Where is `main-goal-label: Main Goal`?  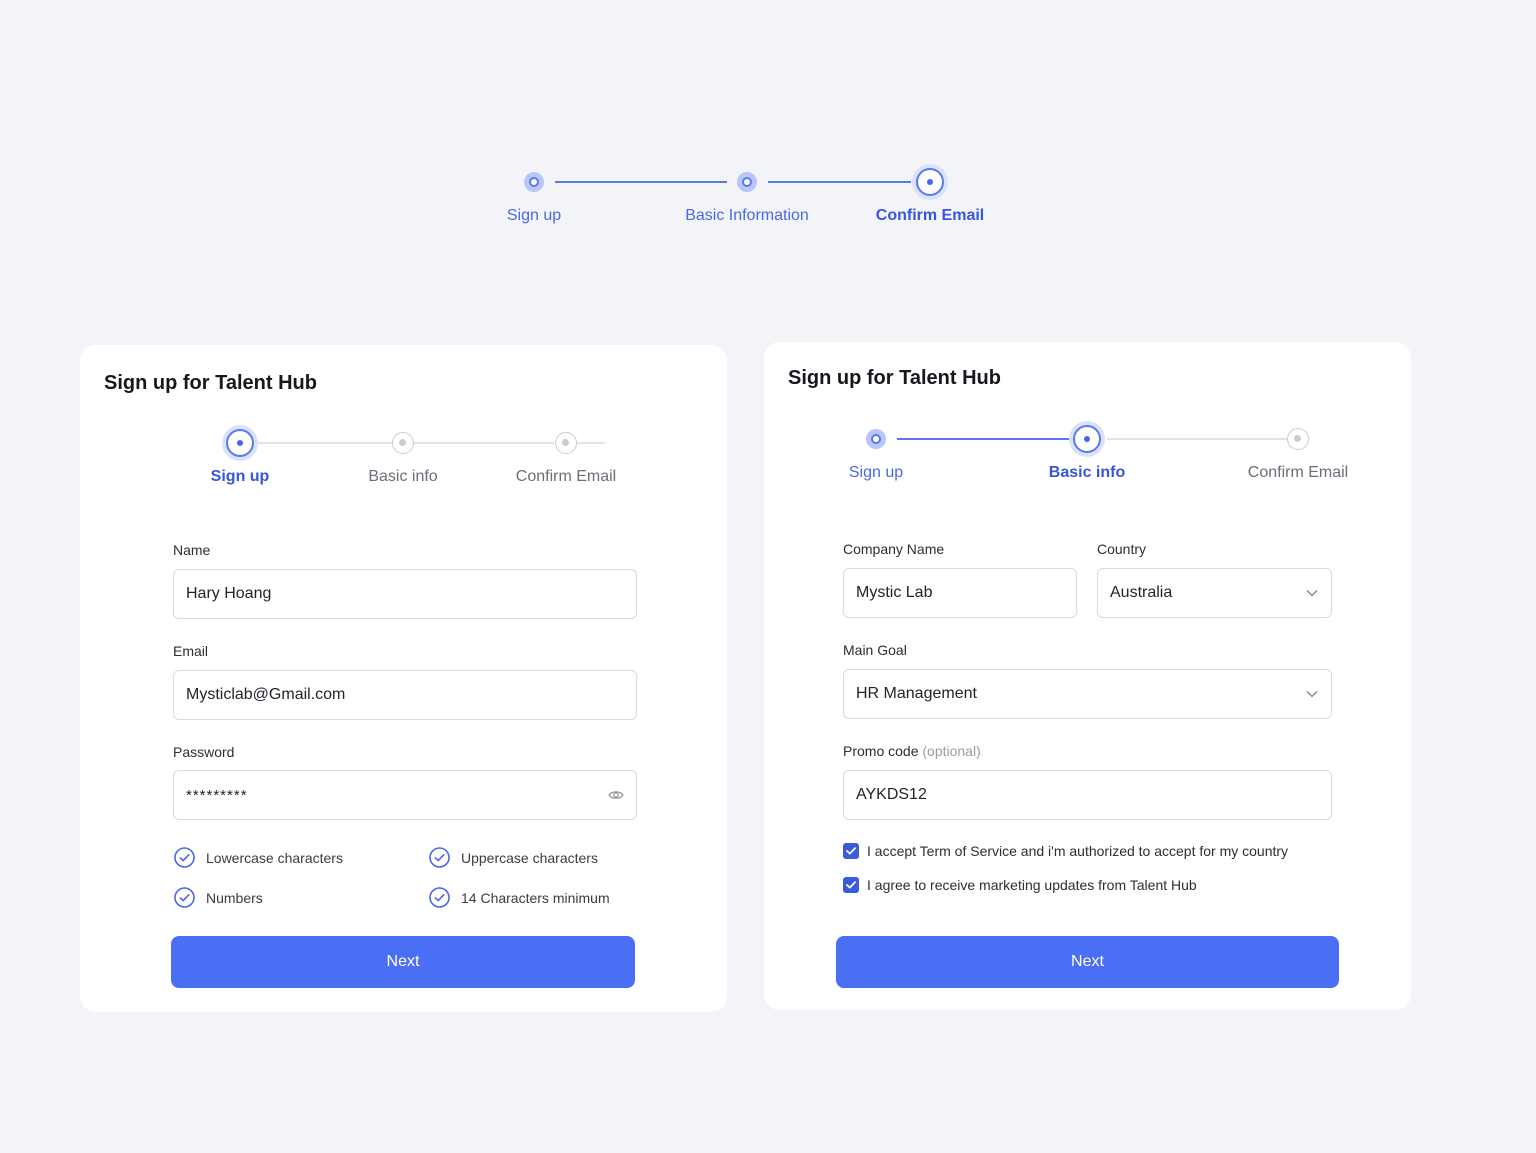
main-goal-label: Main Goal is located at coordinates (875, 650).